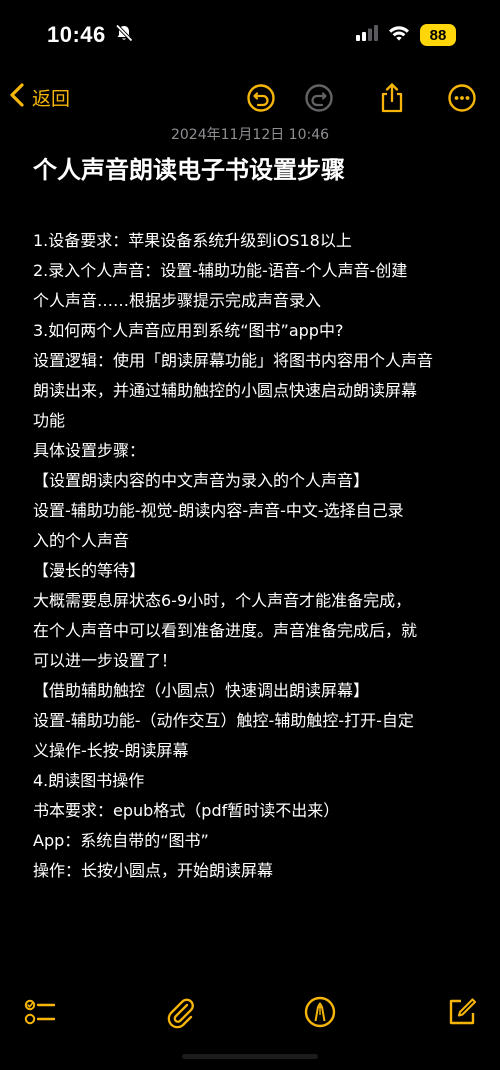 This screenshot has height=1070, width=500. Describe the element at coordinates (367, 35) in the screenshot. I see `signal-icon` at that location.